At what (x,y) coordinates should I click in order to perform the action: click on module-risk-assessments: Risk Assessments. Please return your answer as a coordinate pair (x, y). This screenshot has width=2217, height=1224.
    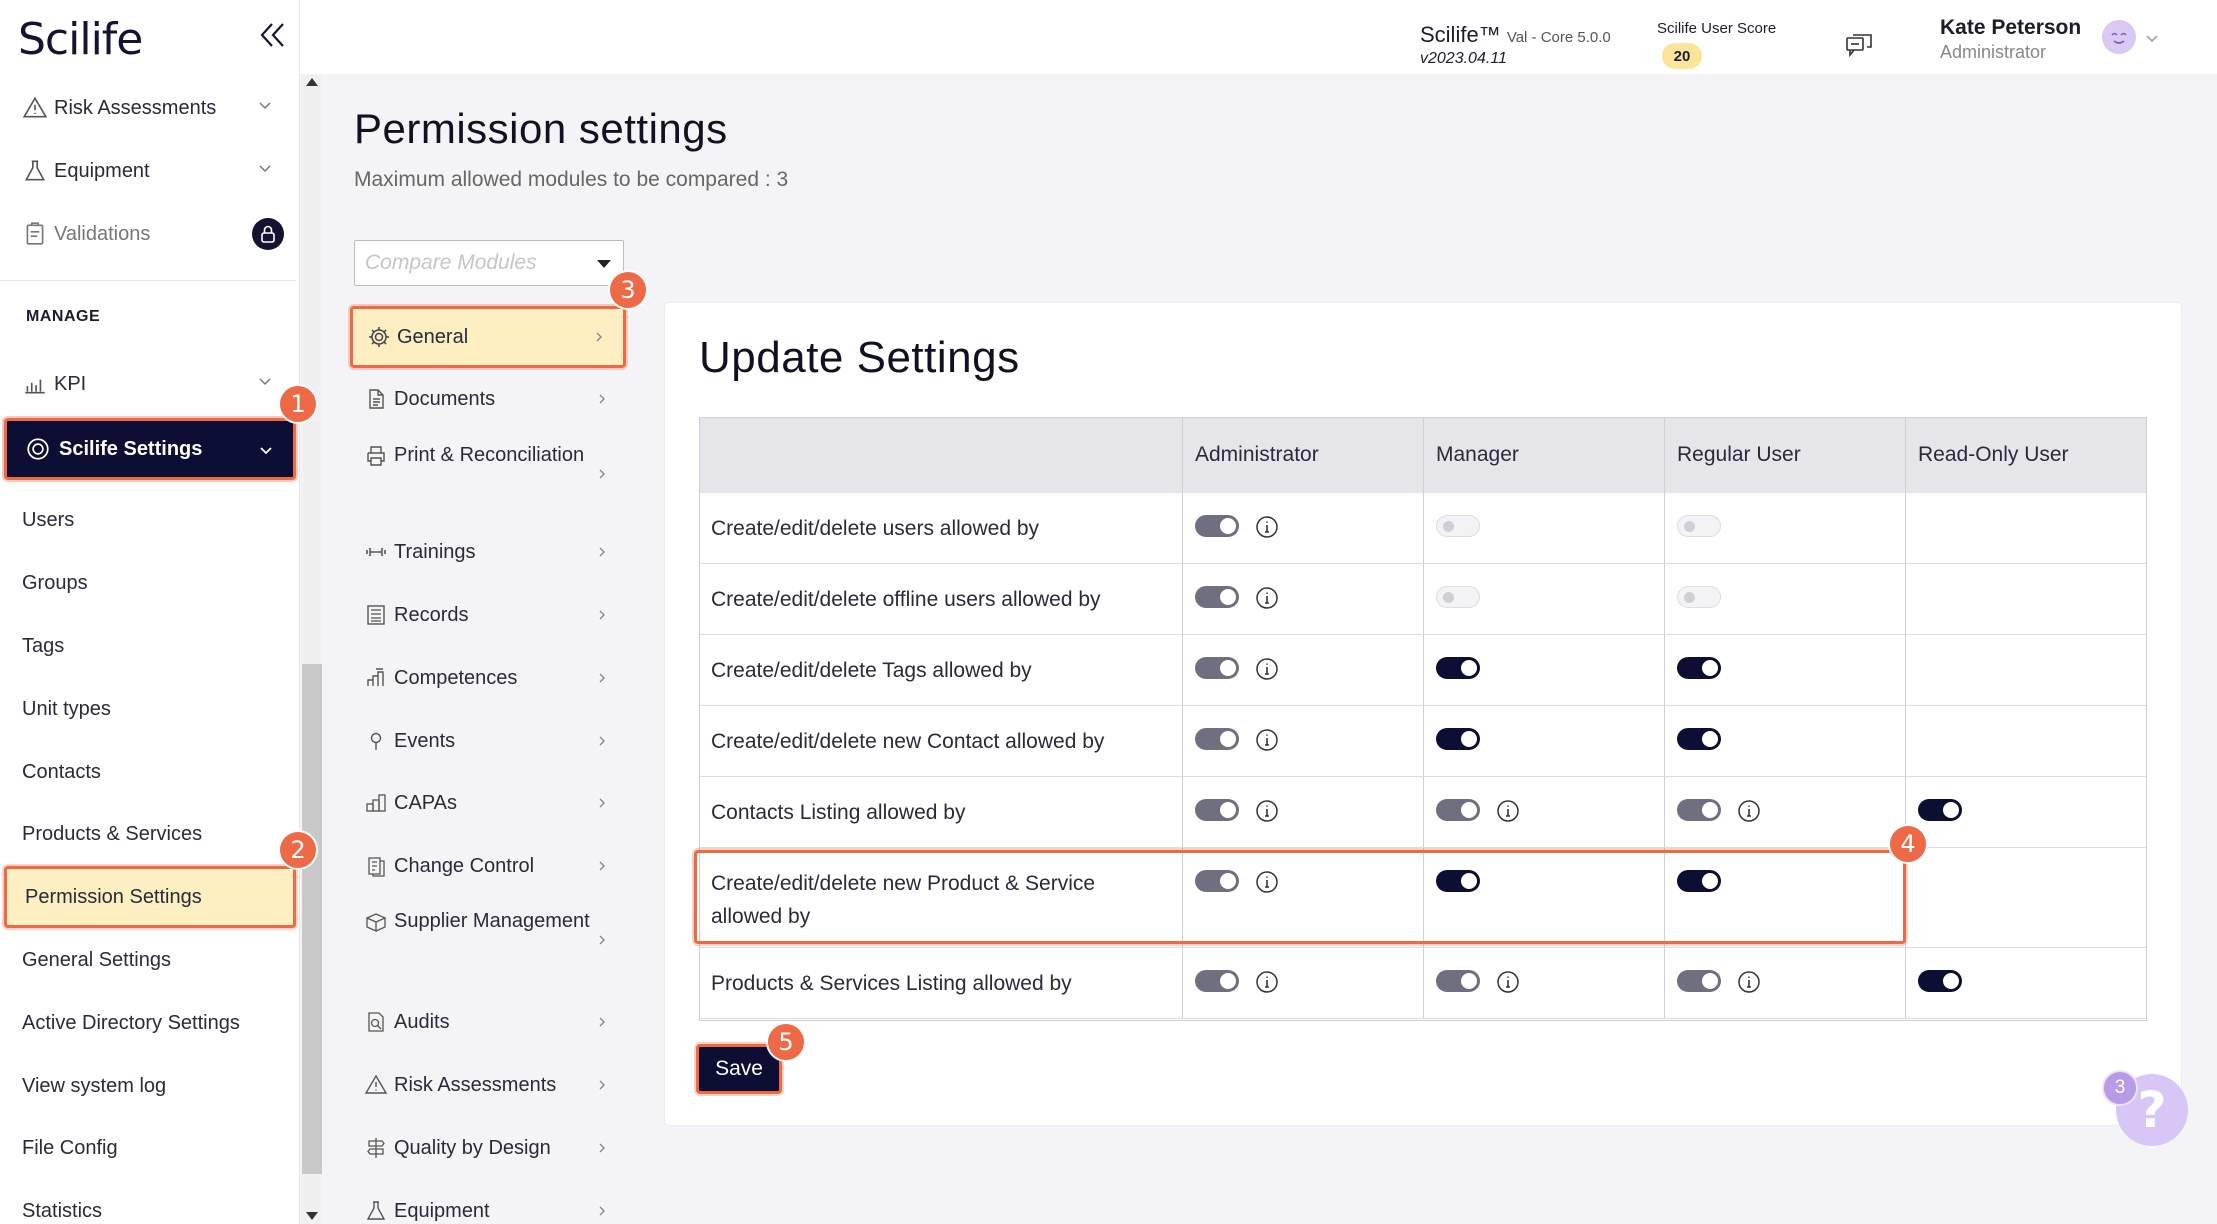
    Looking at the image, I should click on (488, 1085).